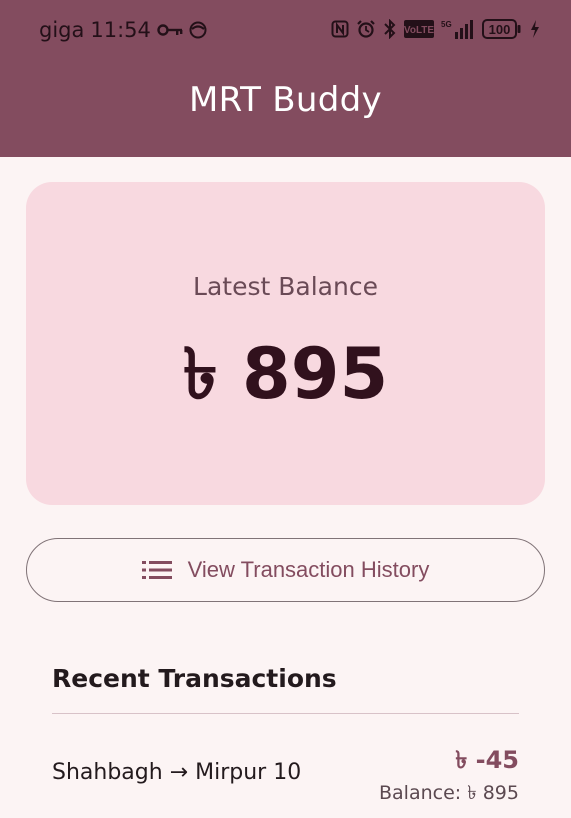  I want to click on battery-icon: 100, so click(502, 29).